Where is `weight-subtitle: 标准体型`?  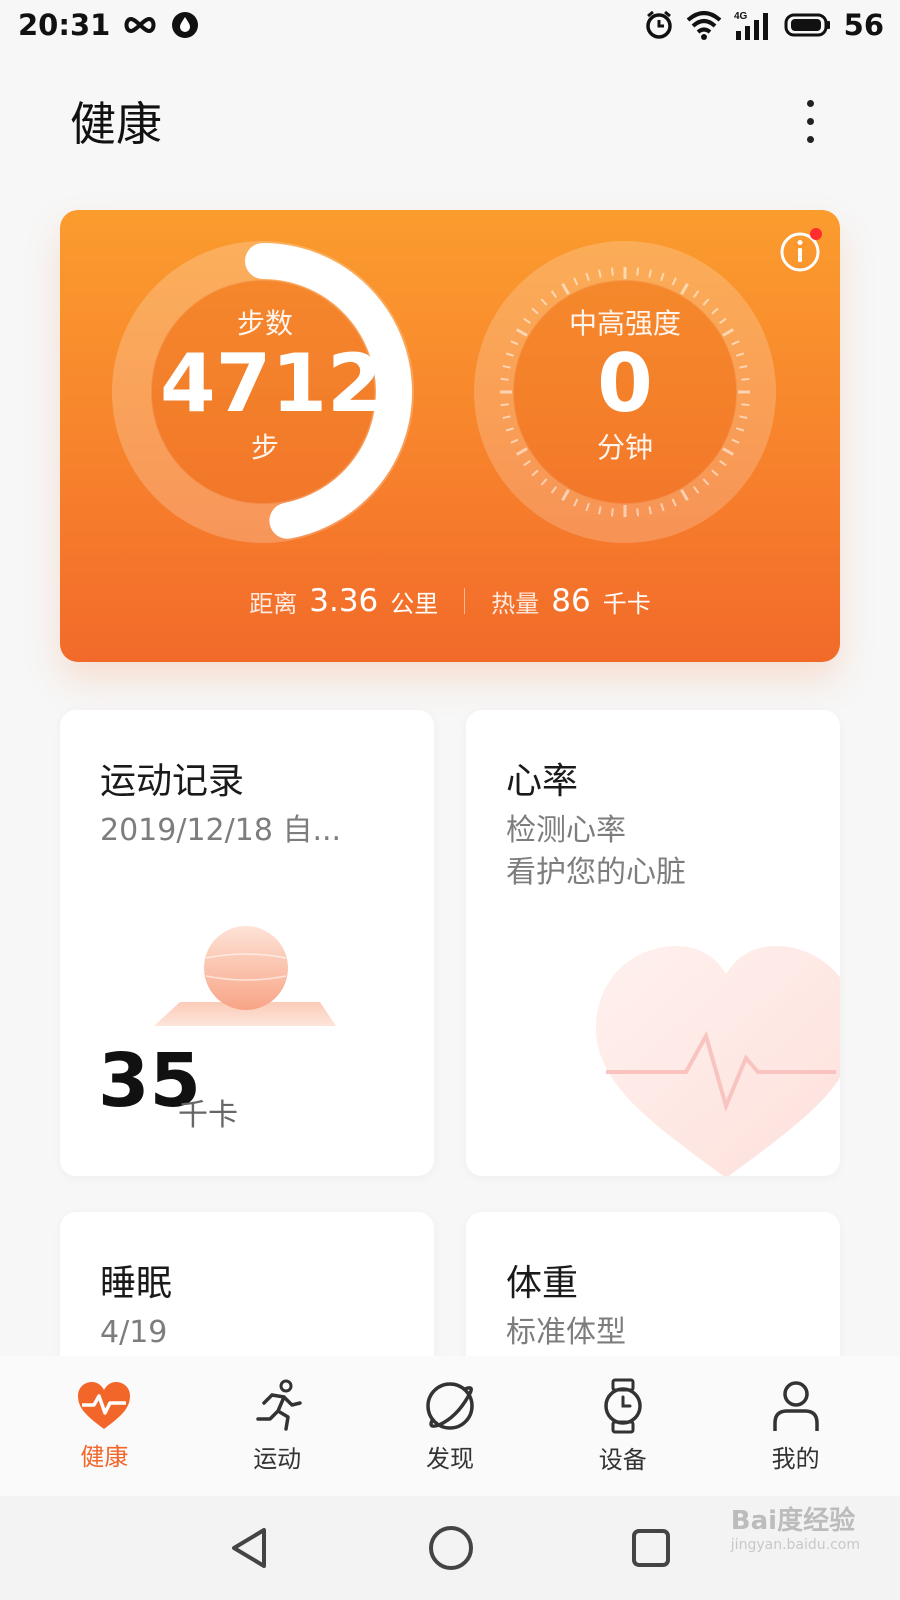
weight-subtitle: 标准体型 is located at coordinates (566, 1332).